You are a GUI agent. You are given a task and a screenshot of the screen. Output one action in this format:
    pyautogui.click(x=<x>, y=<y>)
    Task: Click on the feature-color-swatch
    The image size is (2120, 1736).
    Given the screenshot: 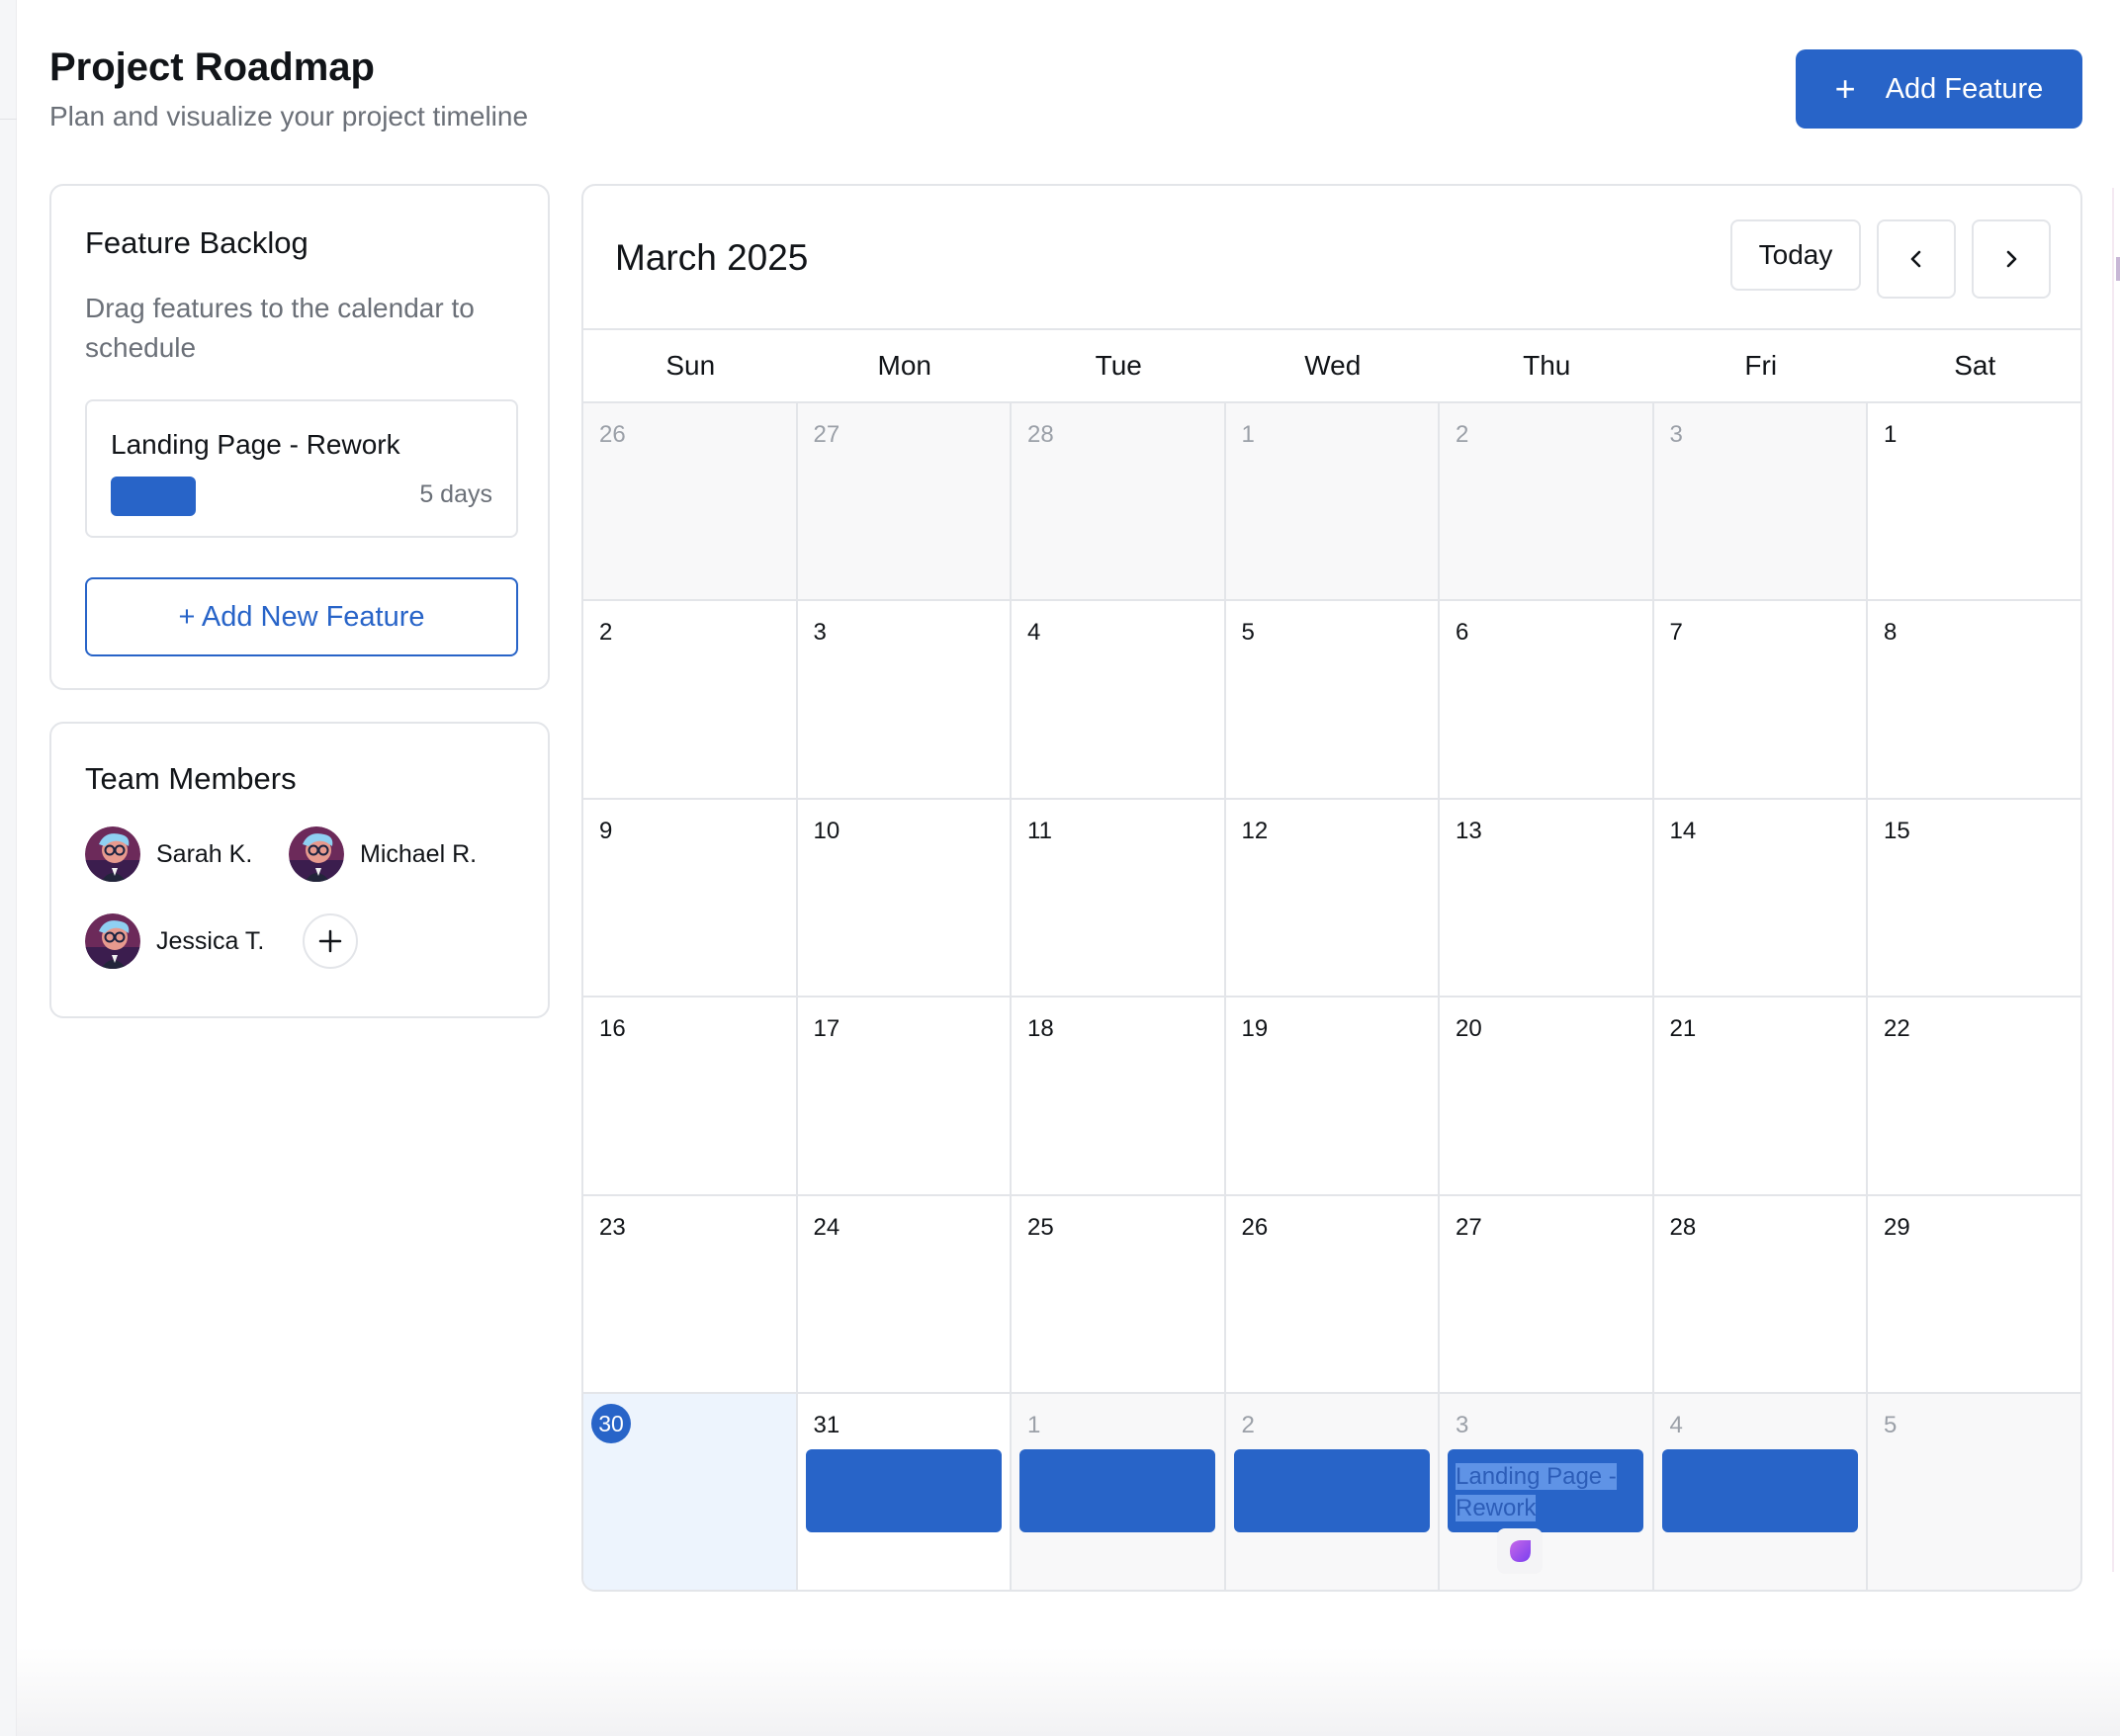 What is the action you would take?
    pyautogui.click(x=153, y=496)
    